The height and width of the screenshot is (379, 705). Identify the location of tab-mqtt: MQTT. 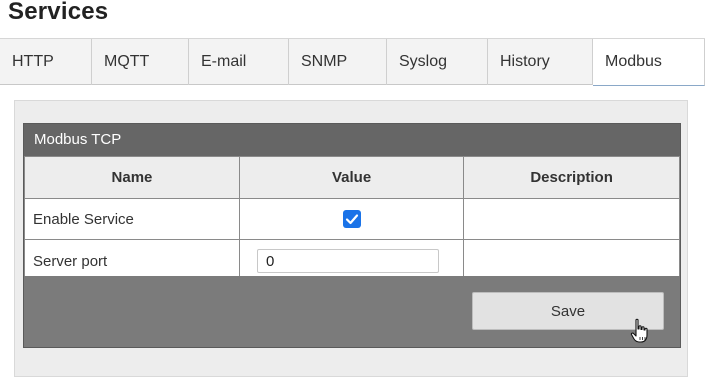
(140, 62).